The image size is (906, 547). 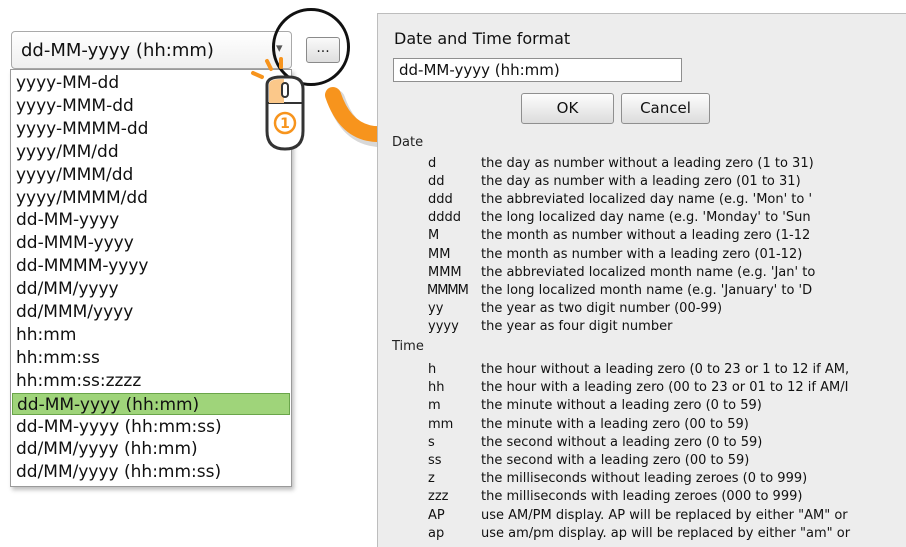 I want to click on dropdown-option: dd/MMM/yyyy, so click(x=151, y=312).